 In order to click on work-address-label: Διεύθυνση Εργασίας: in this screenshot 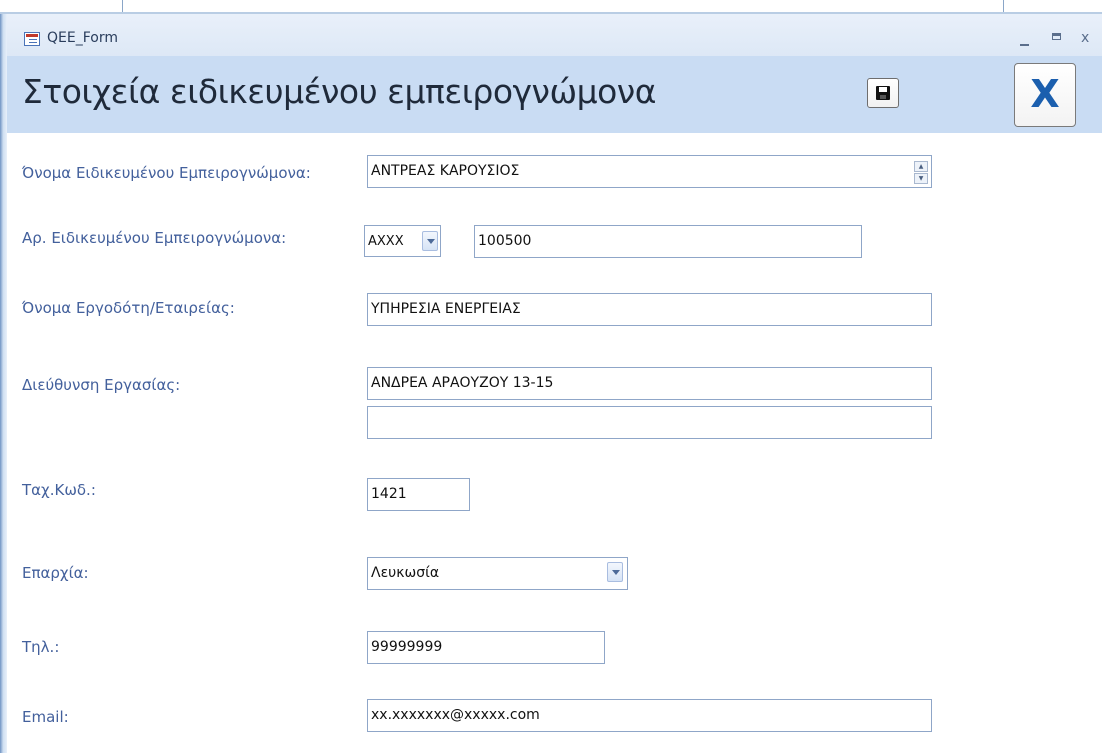, I will do `click(101, 385)`.